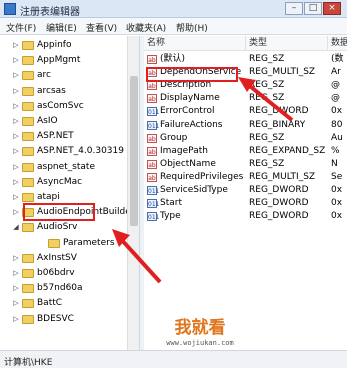 The width and height of the screenshot is (347, 368). Describe the element at coordinates (335, 150) in the screenshot. I see `value-data: %` at that location.